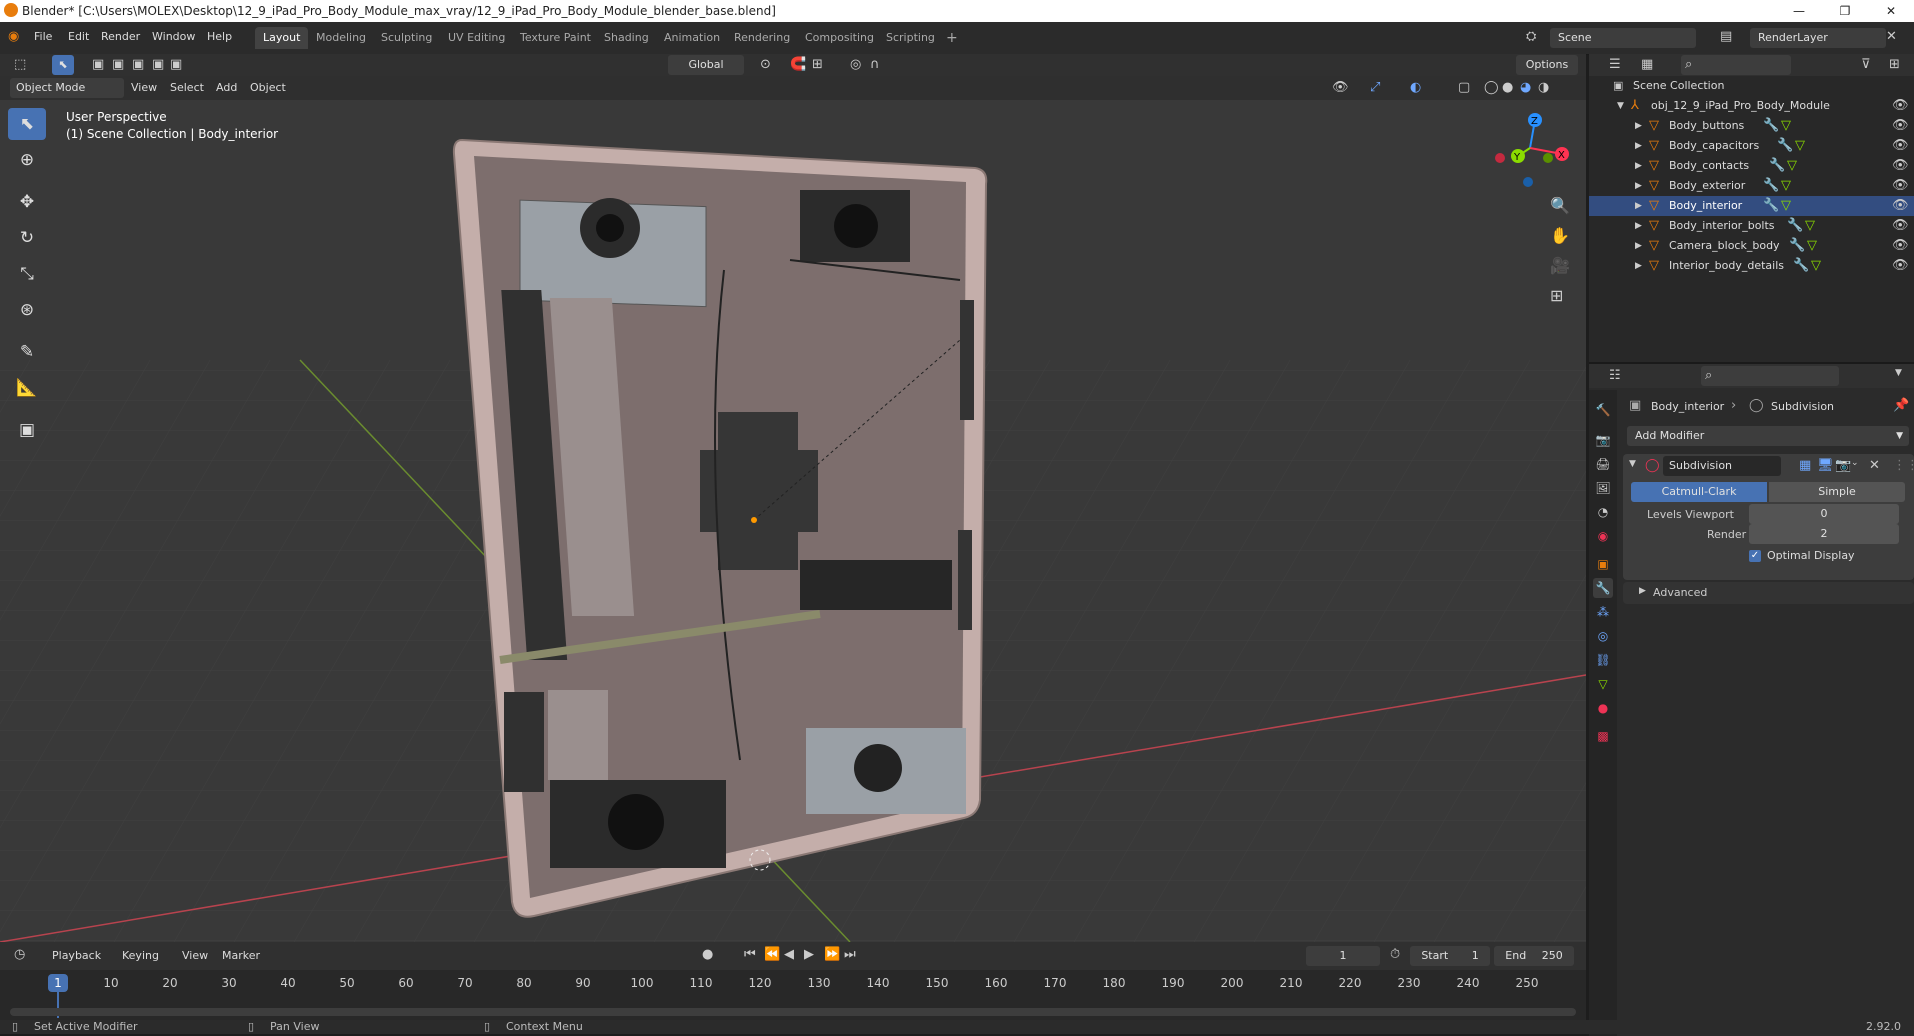 This screenshot has height=1036, width=1914. Describe the element at coordinates (850, 954) in the screenshot. I see `jump-end-icon: ⏭` at that location.